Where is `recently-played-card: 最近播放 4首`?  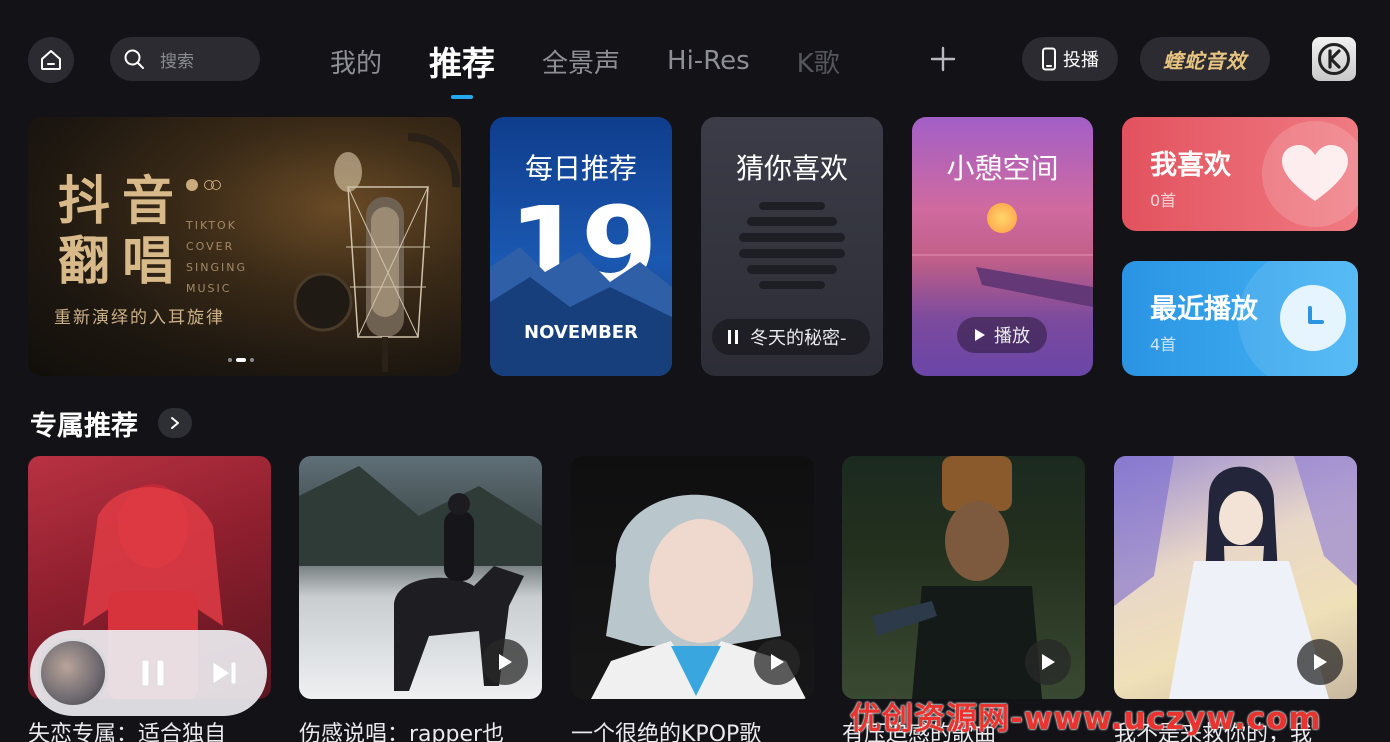
recently-played-card: 最近播放 4首 is located at coordinates (1240, 318).